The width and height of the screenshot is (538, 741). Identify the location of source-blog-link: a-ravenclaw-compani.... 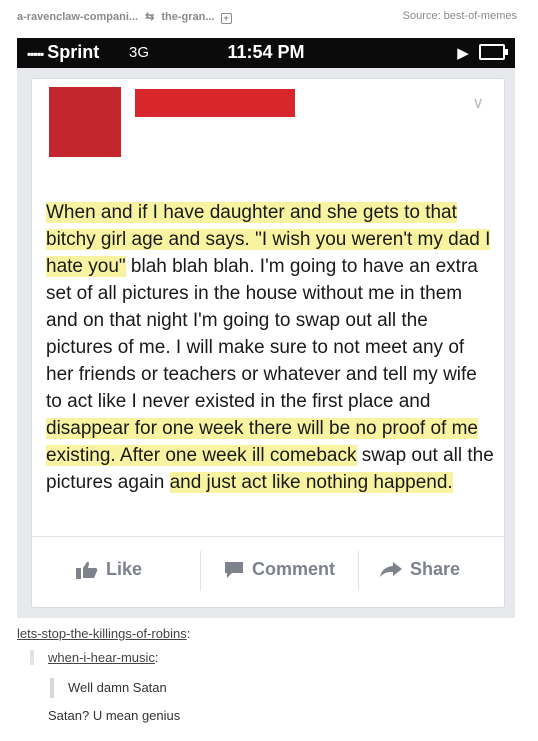
(77, 17).